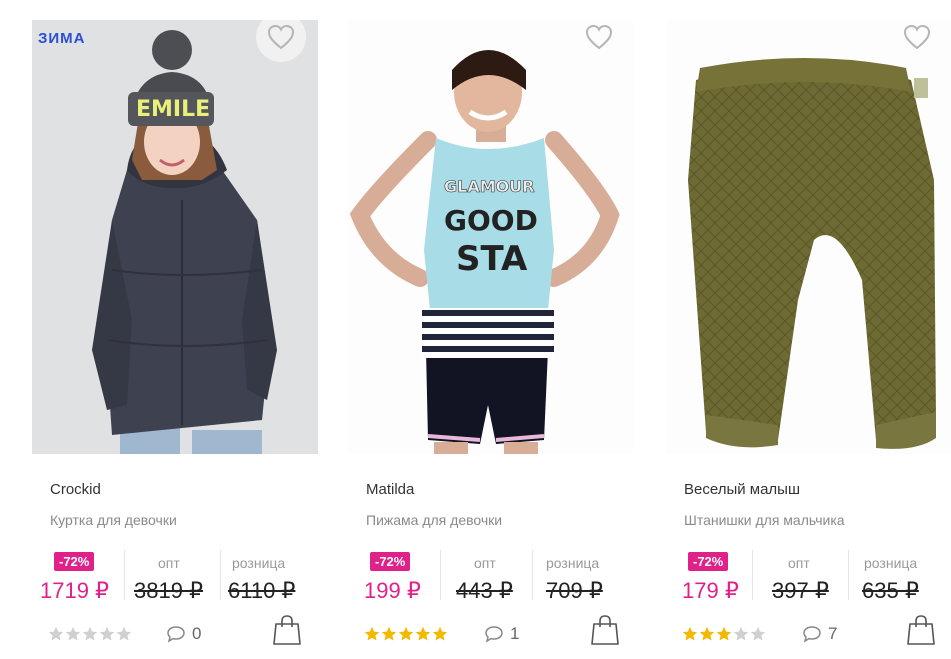  Describe the element at coordinates (75, 590) in the screenshot. I see `sale-price: 1719 ₽` at that location.